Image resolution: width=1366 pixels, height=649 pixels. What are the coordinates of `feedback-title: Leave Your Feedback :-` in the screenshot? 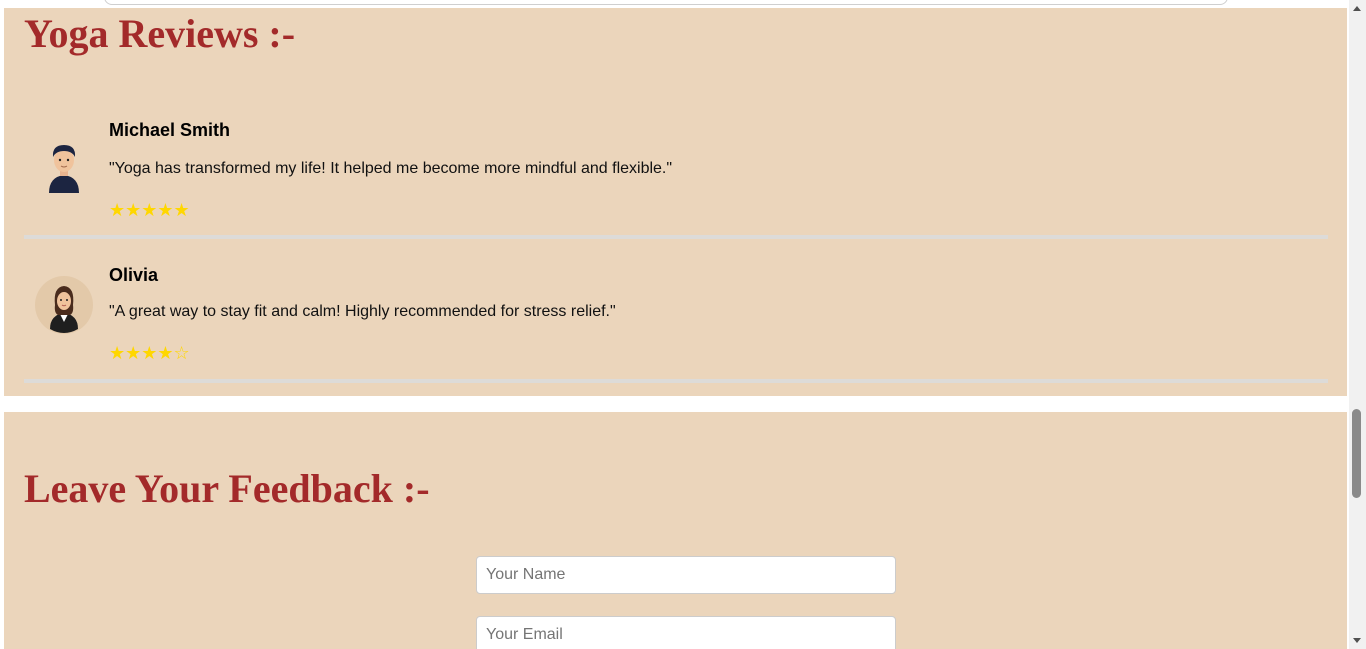 It's located at (227, 488).